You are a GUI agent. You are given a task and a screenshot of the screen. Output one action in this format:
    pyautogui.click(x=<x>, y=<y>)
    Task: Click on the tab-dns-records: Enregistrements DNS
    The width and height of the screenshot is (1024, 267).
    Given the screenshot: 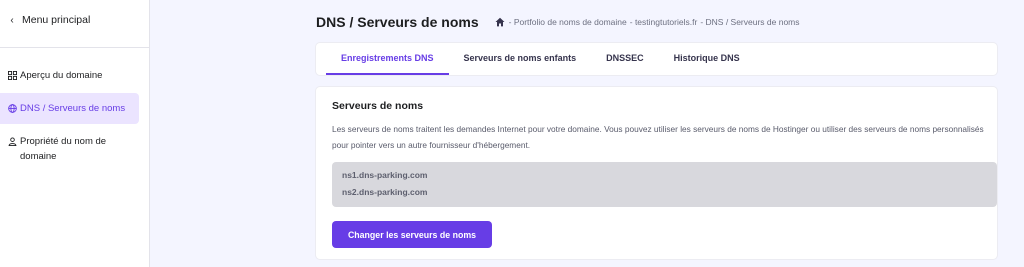 What is the action you would take?
    pyautogui.click(x=387, y=59)
    